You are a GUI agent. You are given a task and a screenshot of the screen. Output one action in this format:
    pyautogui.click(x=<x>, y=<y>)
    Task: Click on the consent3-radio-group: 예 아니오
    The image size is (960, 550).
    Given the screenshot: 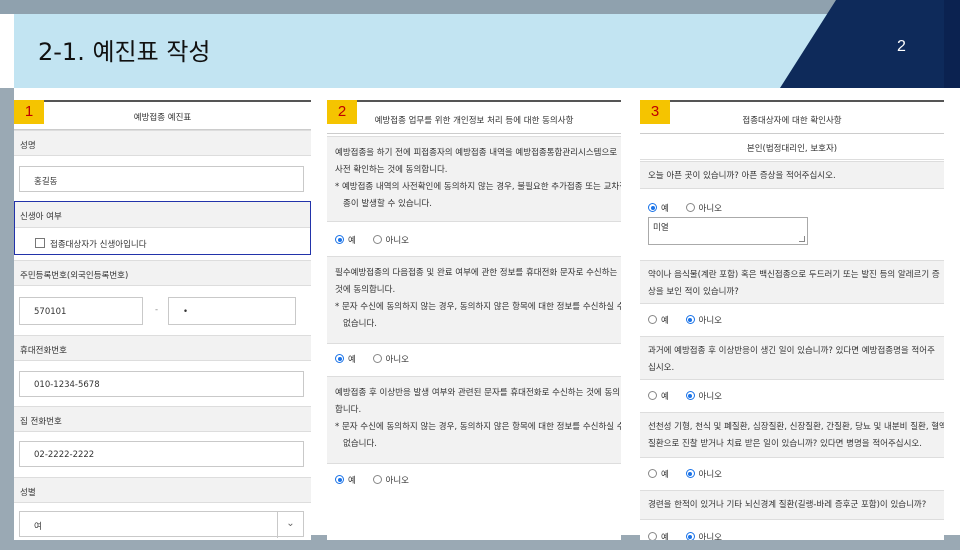 What is the action you would take?
    pyautogui.click(x=379, y=482)
    